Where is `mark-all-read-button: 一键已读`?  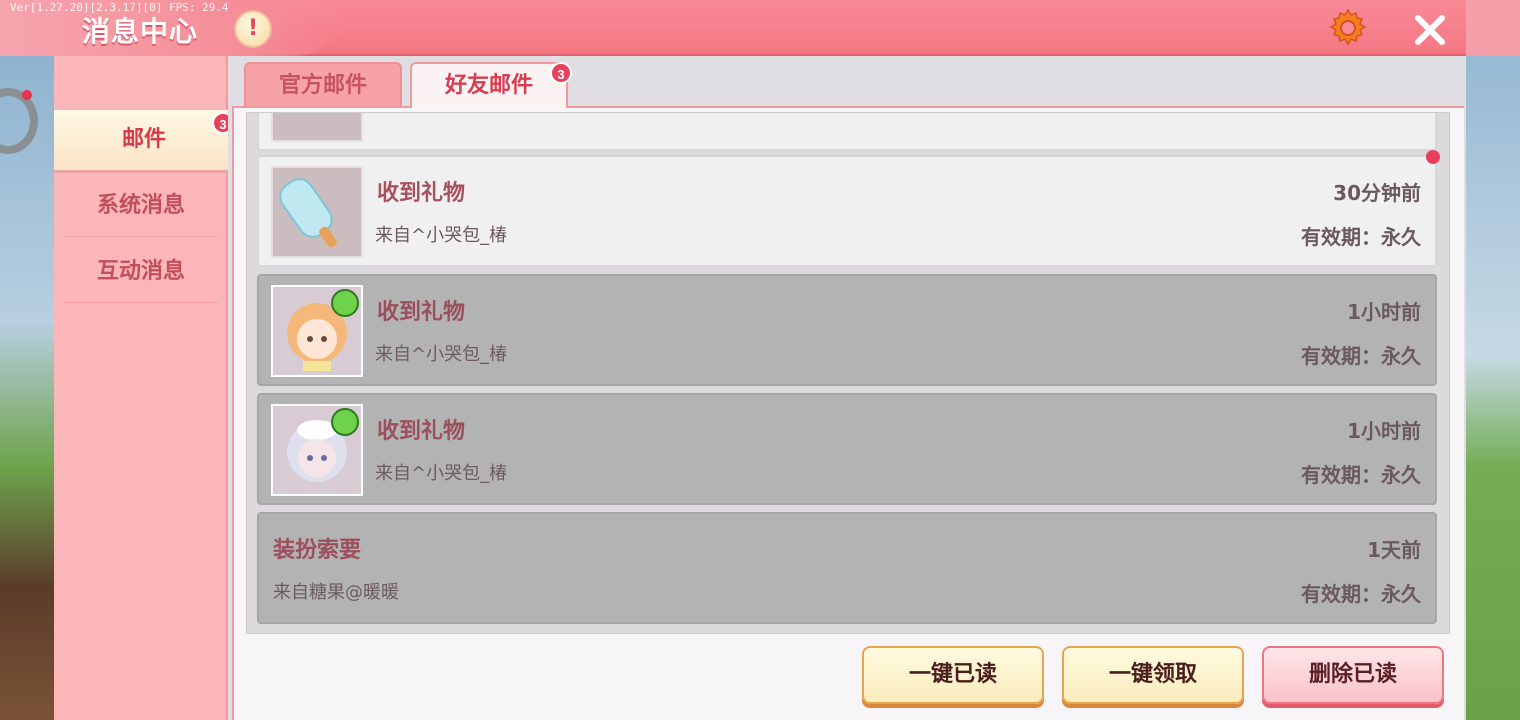 mark-all-read-button: 一键已读 is located at coordinates (953, 675).